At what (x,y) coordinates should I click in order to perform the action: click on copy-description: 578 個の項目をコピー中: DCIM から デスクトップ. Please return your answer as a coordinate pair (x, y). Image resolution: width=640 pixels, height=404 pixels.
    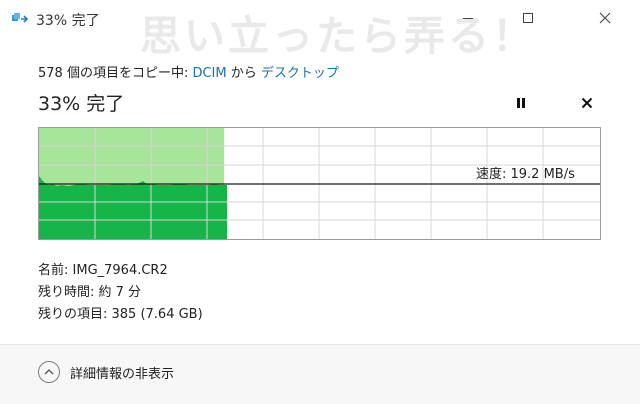
    Looking at the image, I should click on (188, 71).